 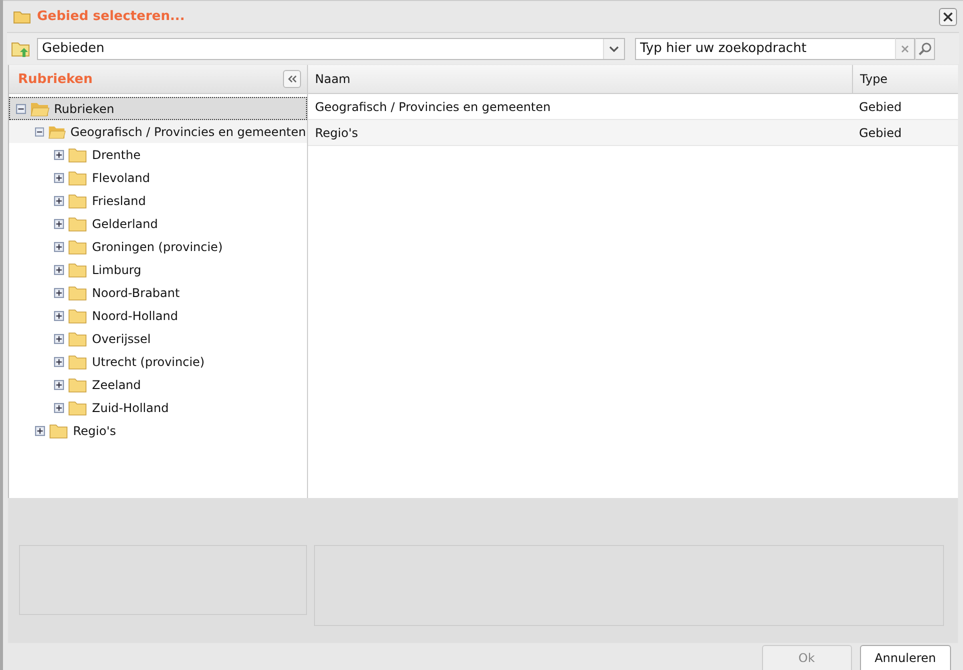 I want to click on table-cell-text: Geografisch / Provincies en gemeenten, so click(x=433, y=107).